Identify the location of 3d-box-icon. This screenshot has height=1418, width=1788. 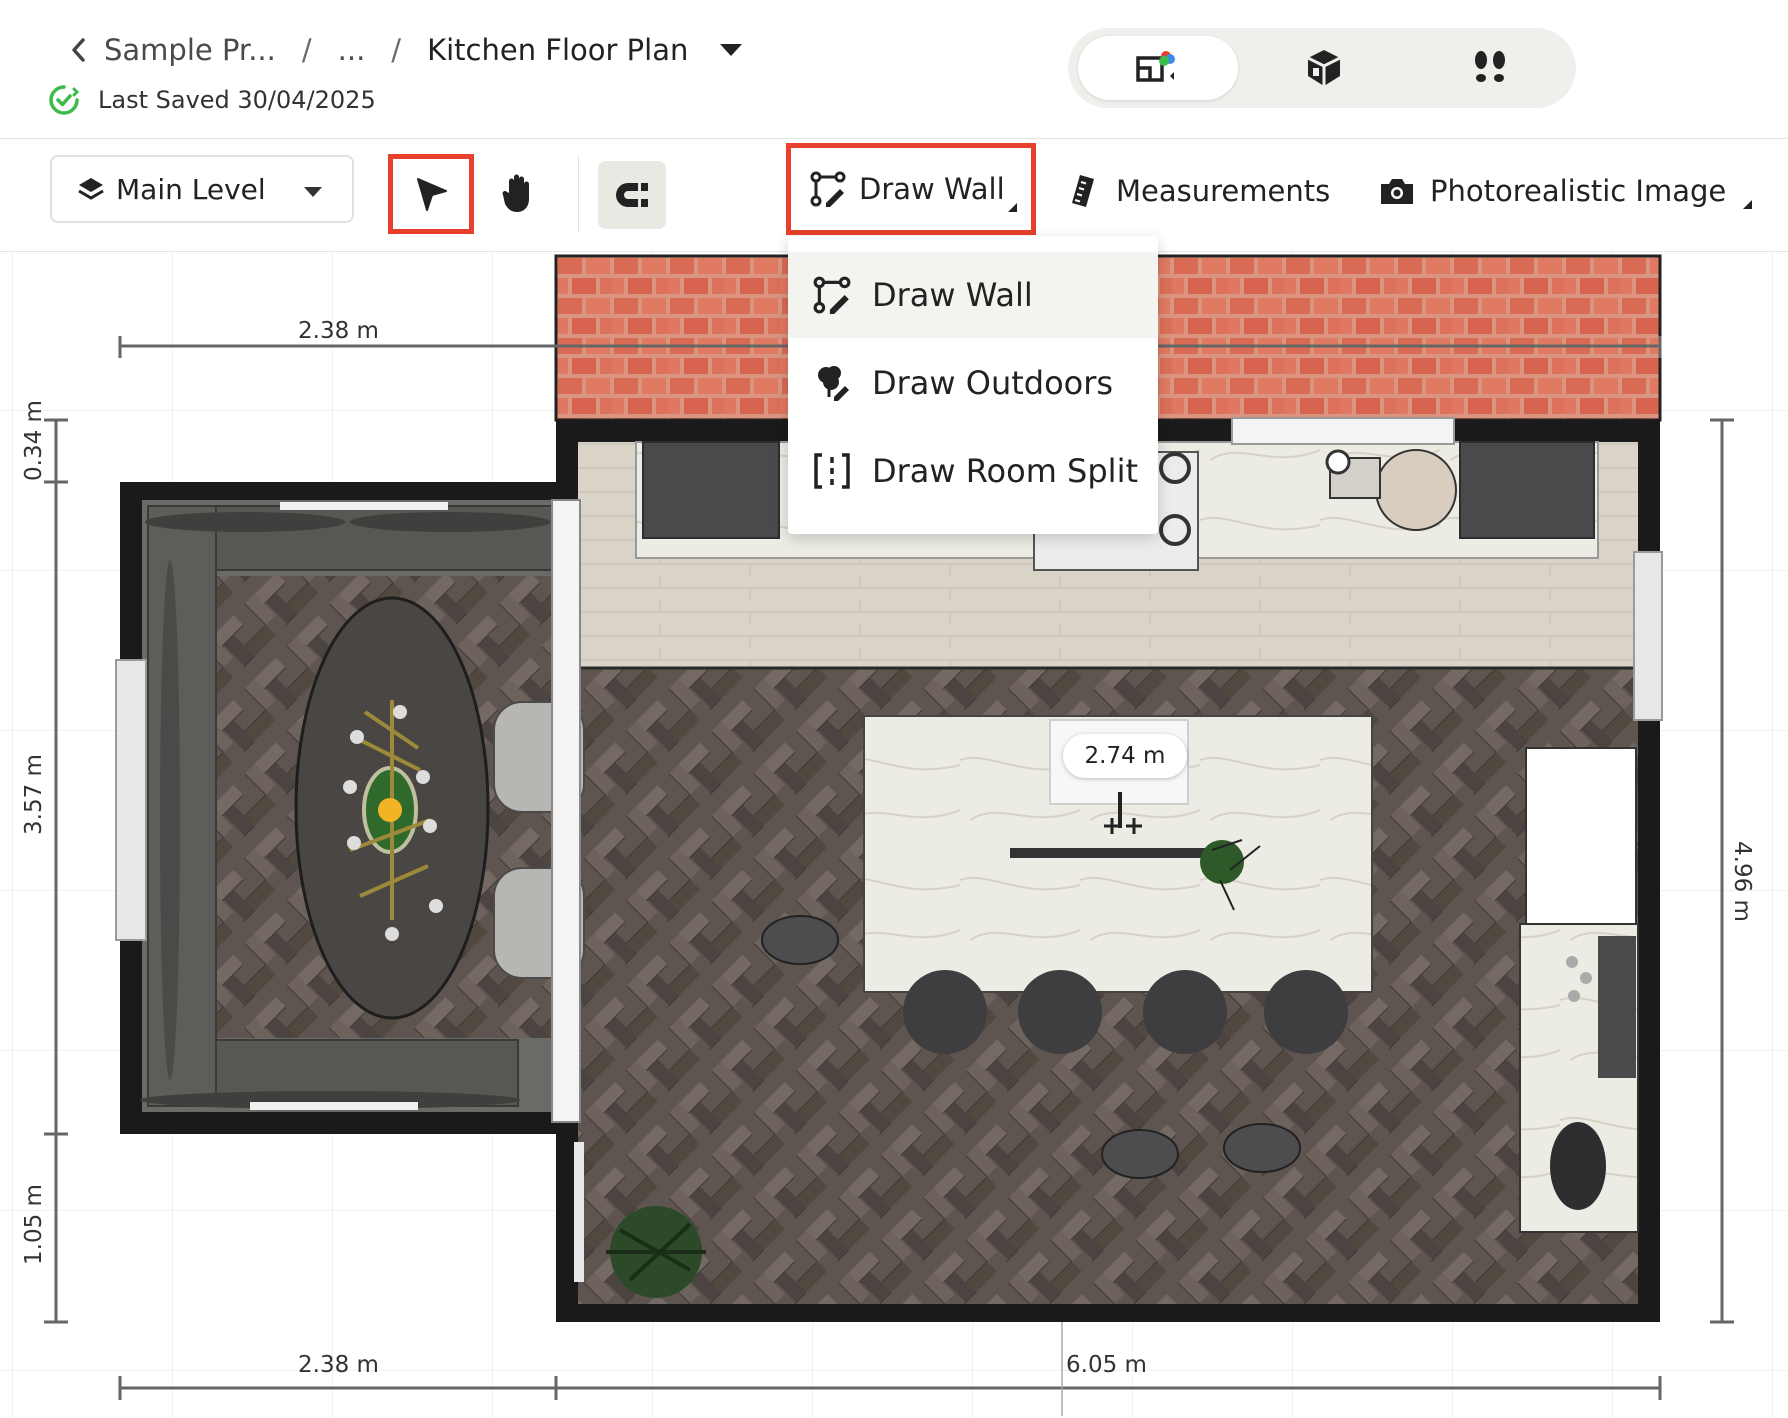
(1324, 68).